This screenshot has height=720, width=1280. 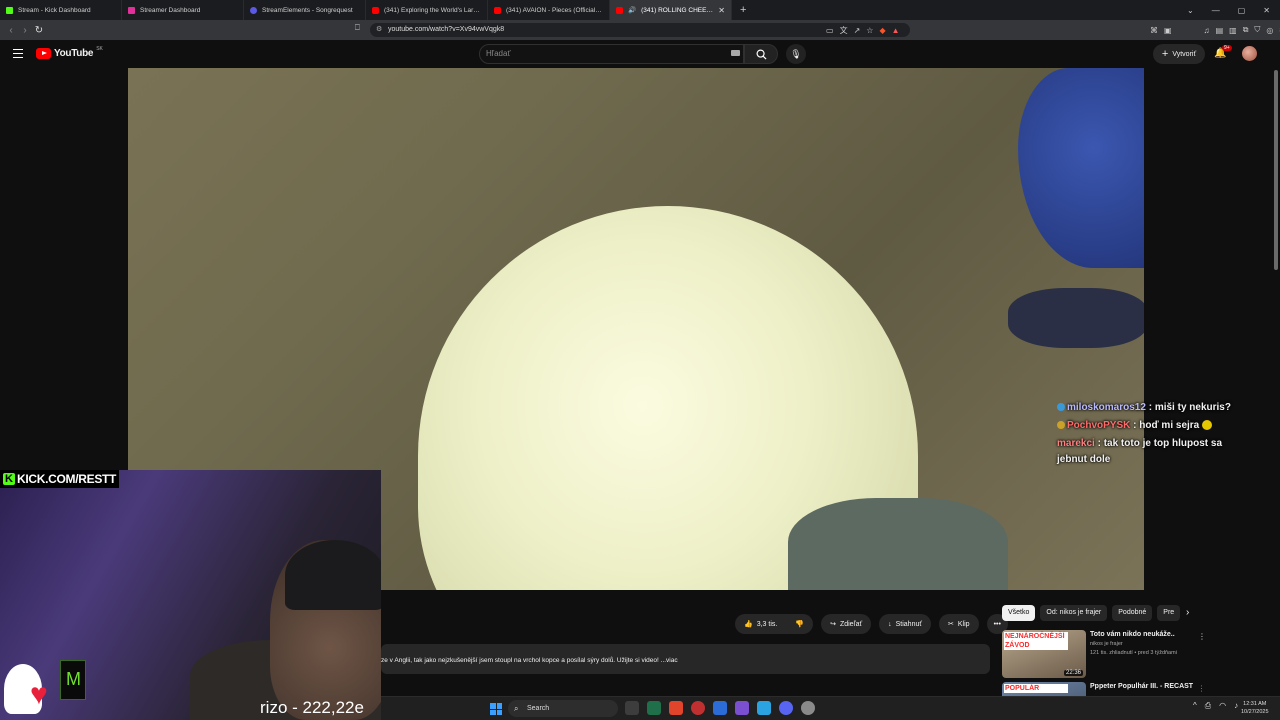 What do you see at coordinates (131, 10) in the screenshot?
I see `streamer-favicon-icon` at bounding box center [131, 10].